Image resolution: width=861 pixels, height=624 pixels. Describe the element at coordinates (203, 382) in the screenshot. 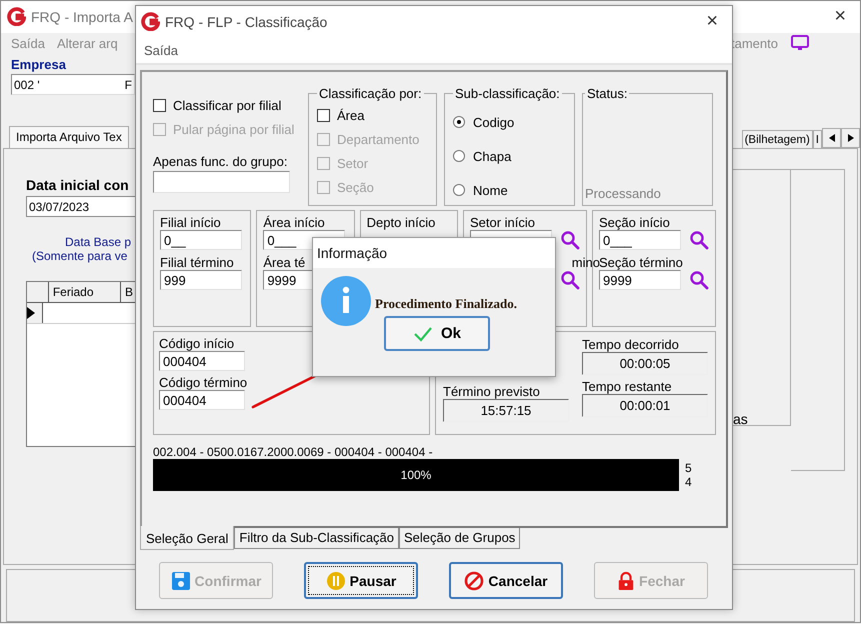

I see `field-label: Código término` at that location.